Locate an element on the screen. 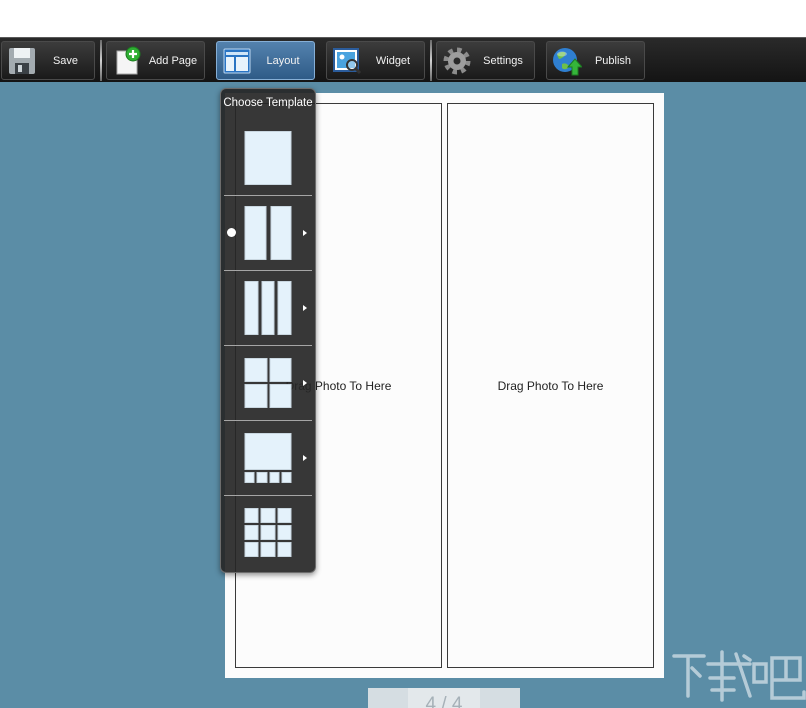 This screenshot has height=708, width=806. layout-icon is located at coordinates (237, 61).